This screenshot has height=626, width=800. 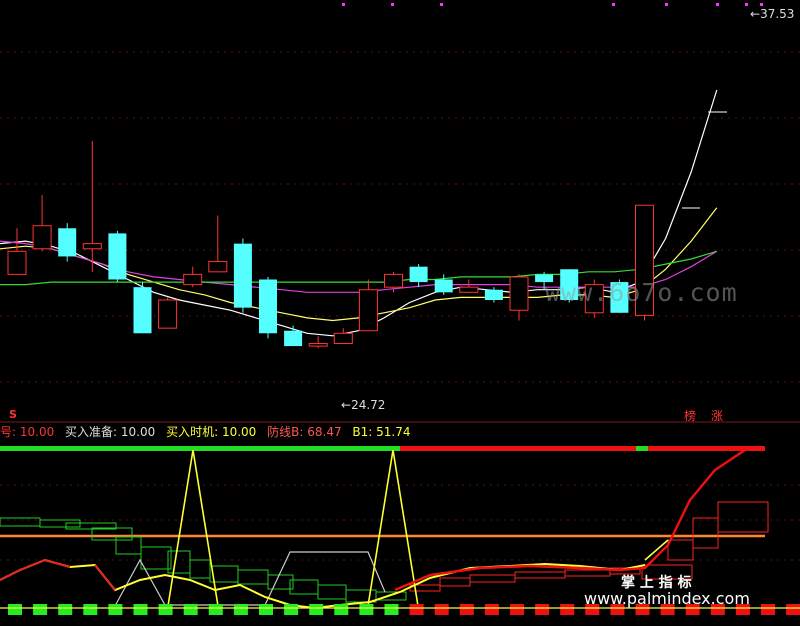 I want to click on buy-timing-line, so click(x=193, y=528).